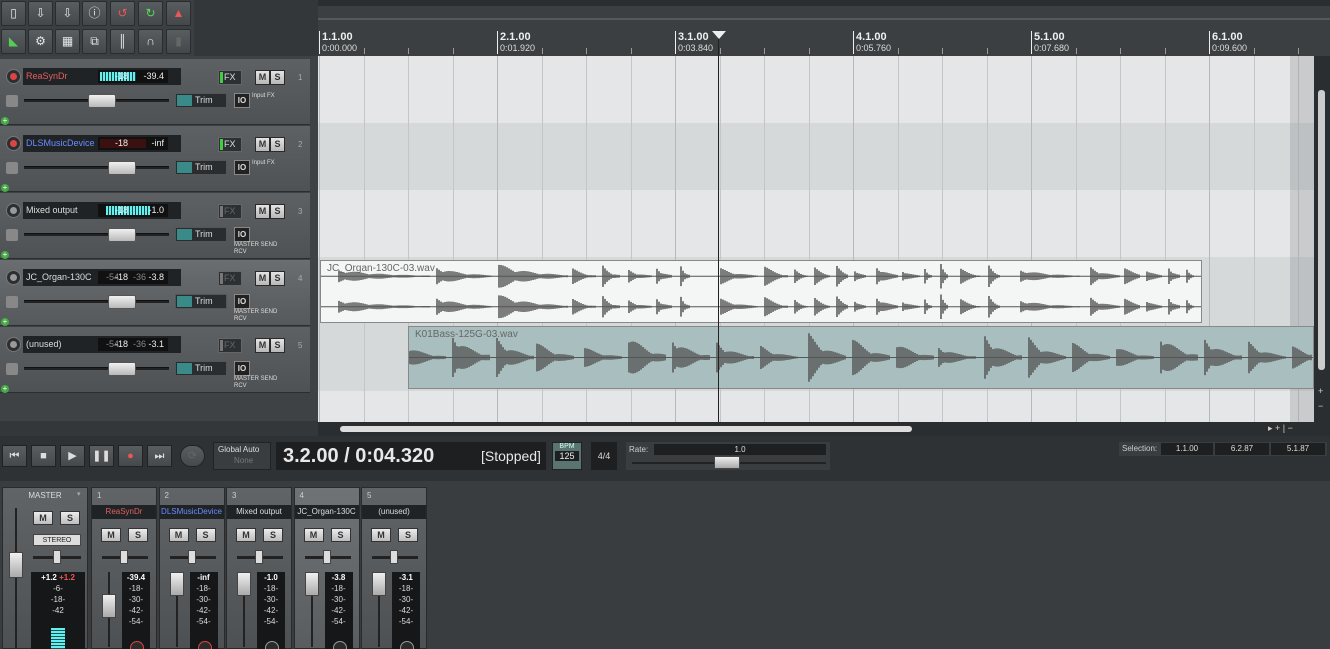 This screenshot has height=649, width=1330. Describe the element at coordinates (242, 456) in the screenshot. I see `global-automation: Global Auto None` at that location.